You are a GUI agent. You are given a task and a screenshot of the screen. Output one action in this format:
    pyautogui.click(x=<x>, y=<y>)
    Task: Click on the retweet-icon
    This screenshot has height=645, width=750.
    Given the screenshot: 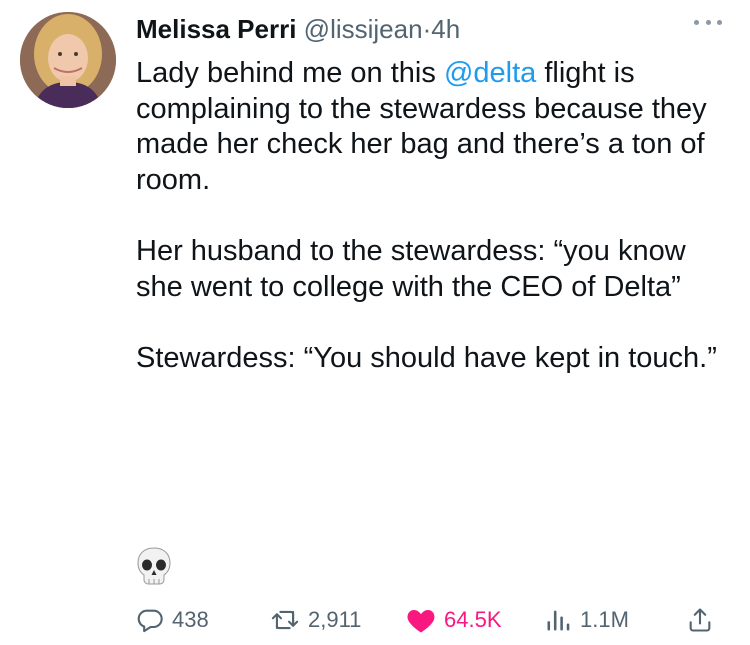 What is the action you would take?
    pyautogui.click(x=285, y=620)
    